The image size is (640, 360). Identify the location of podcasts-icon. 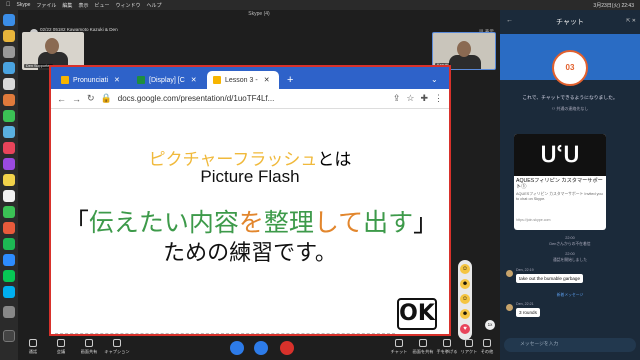
(9, 164).